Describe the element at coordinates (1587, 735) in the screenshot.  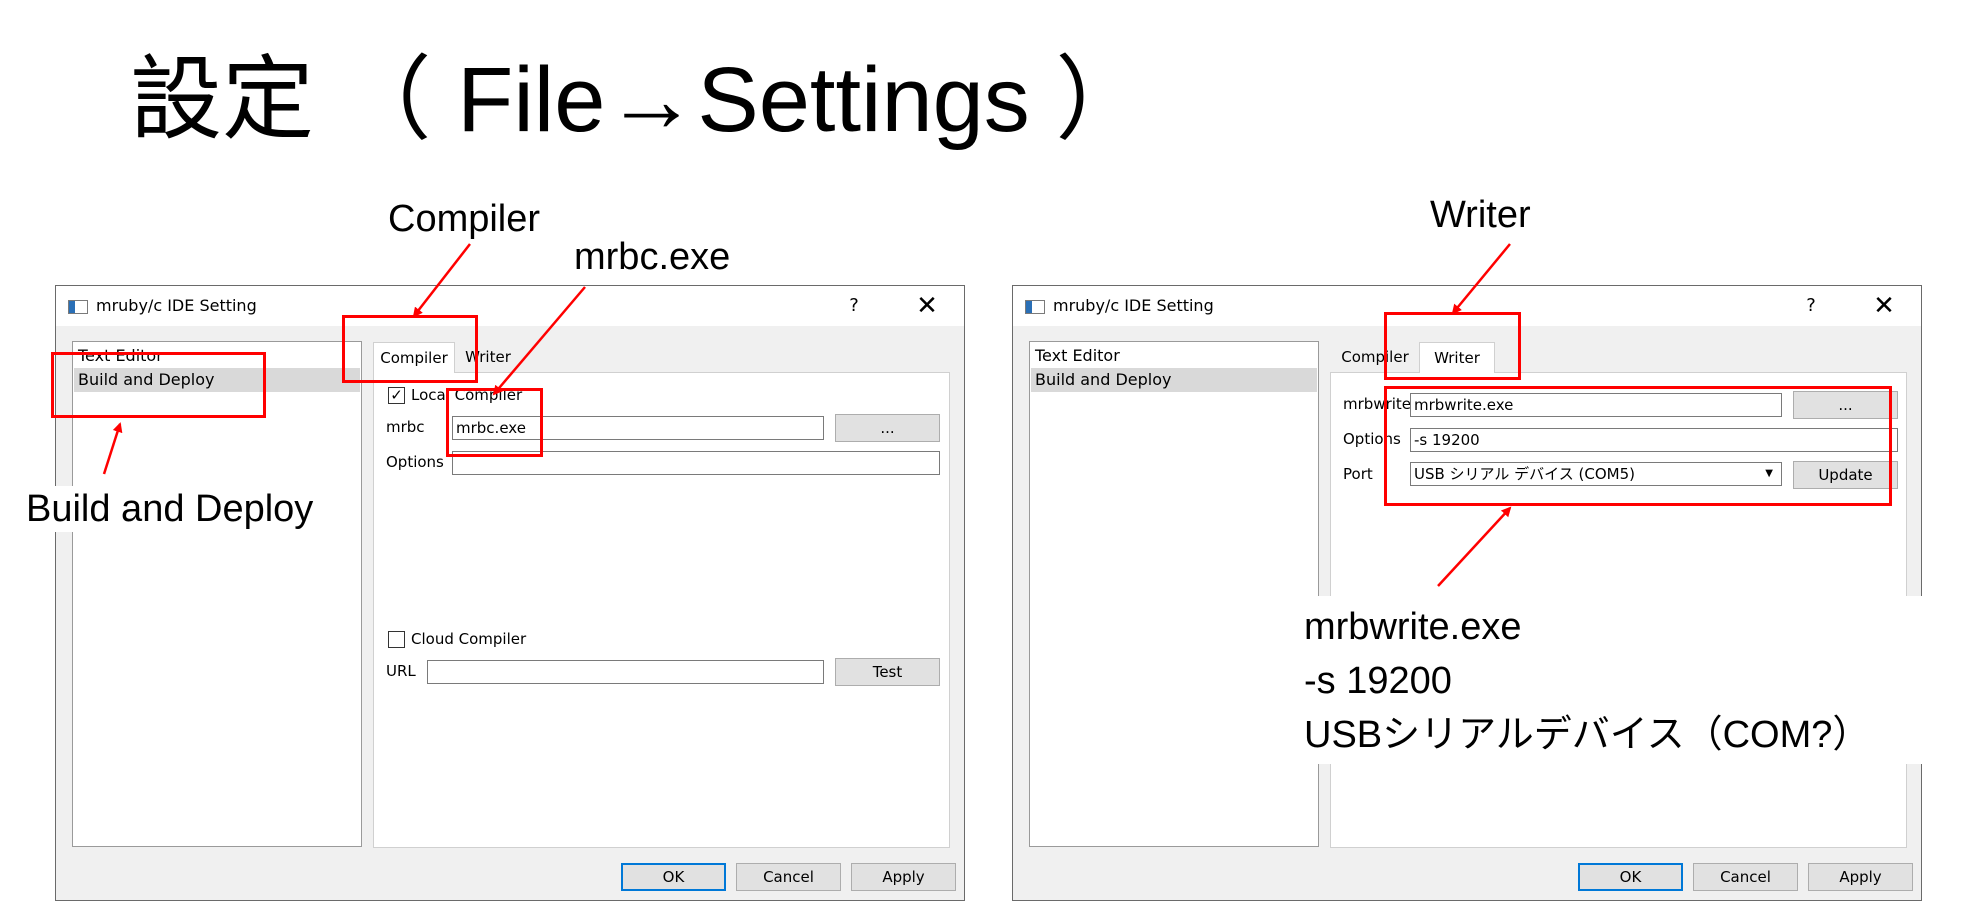
I see `callout-line-port: USBシリアルデバイス（COM?）` at that location.